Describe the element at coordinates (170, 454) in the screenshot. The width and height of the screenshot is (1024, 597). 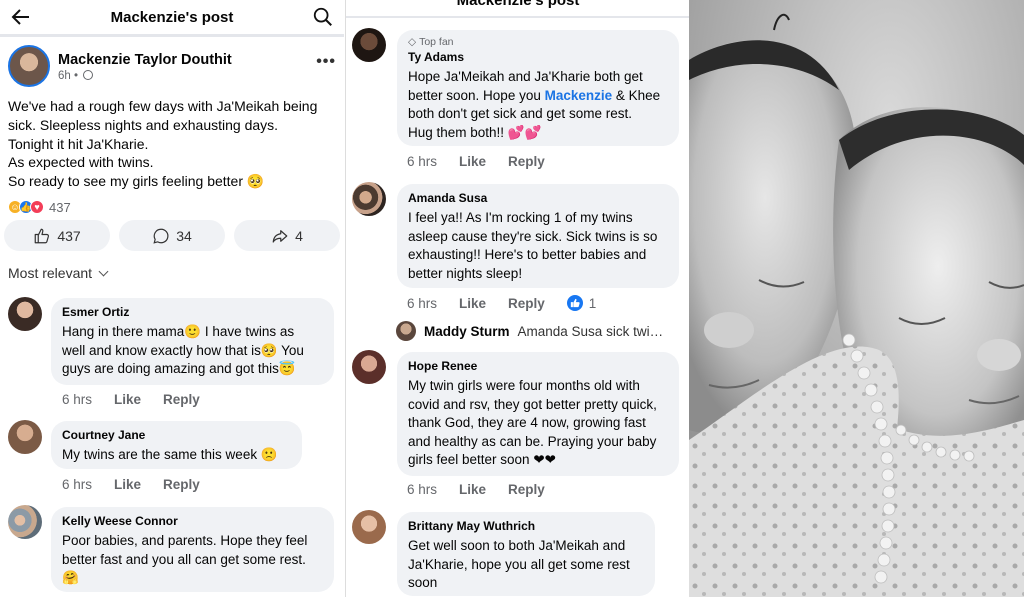
I see `comment-line: My twins are the same this week 🙁` at that location.